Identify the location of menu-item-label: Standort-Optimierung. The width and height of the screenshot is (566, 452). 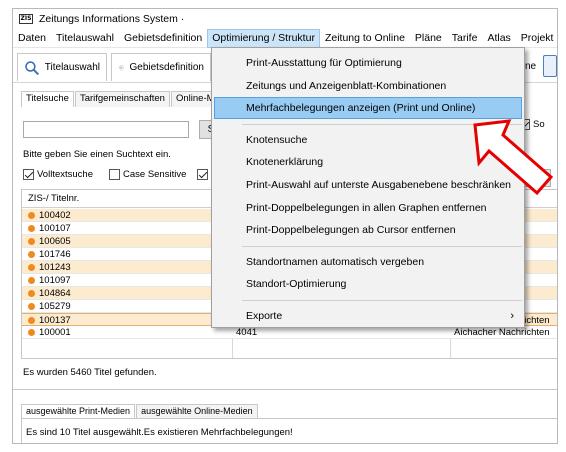
(296, 284).